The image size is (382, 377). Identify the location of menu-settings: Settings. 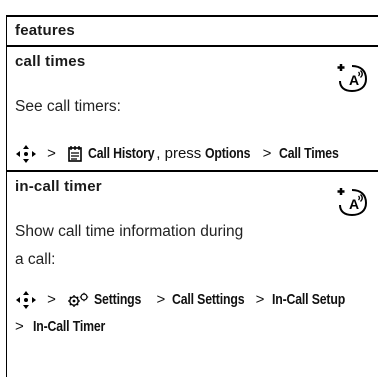
(118, 299).